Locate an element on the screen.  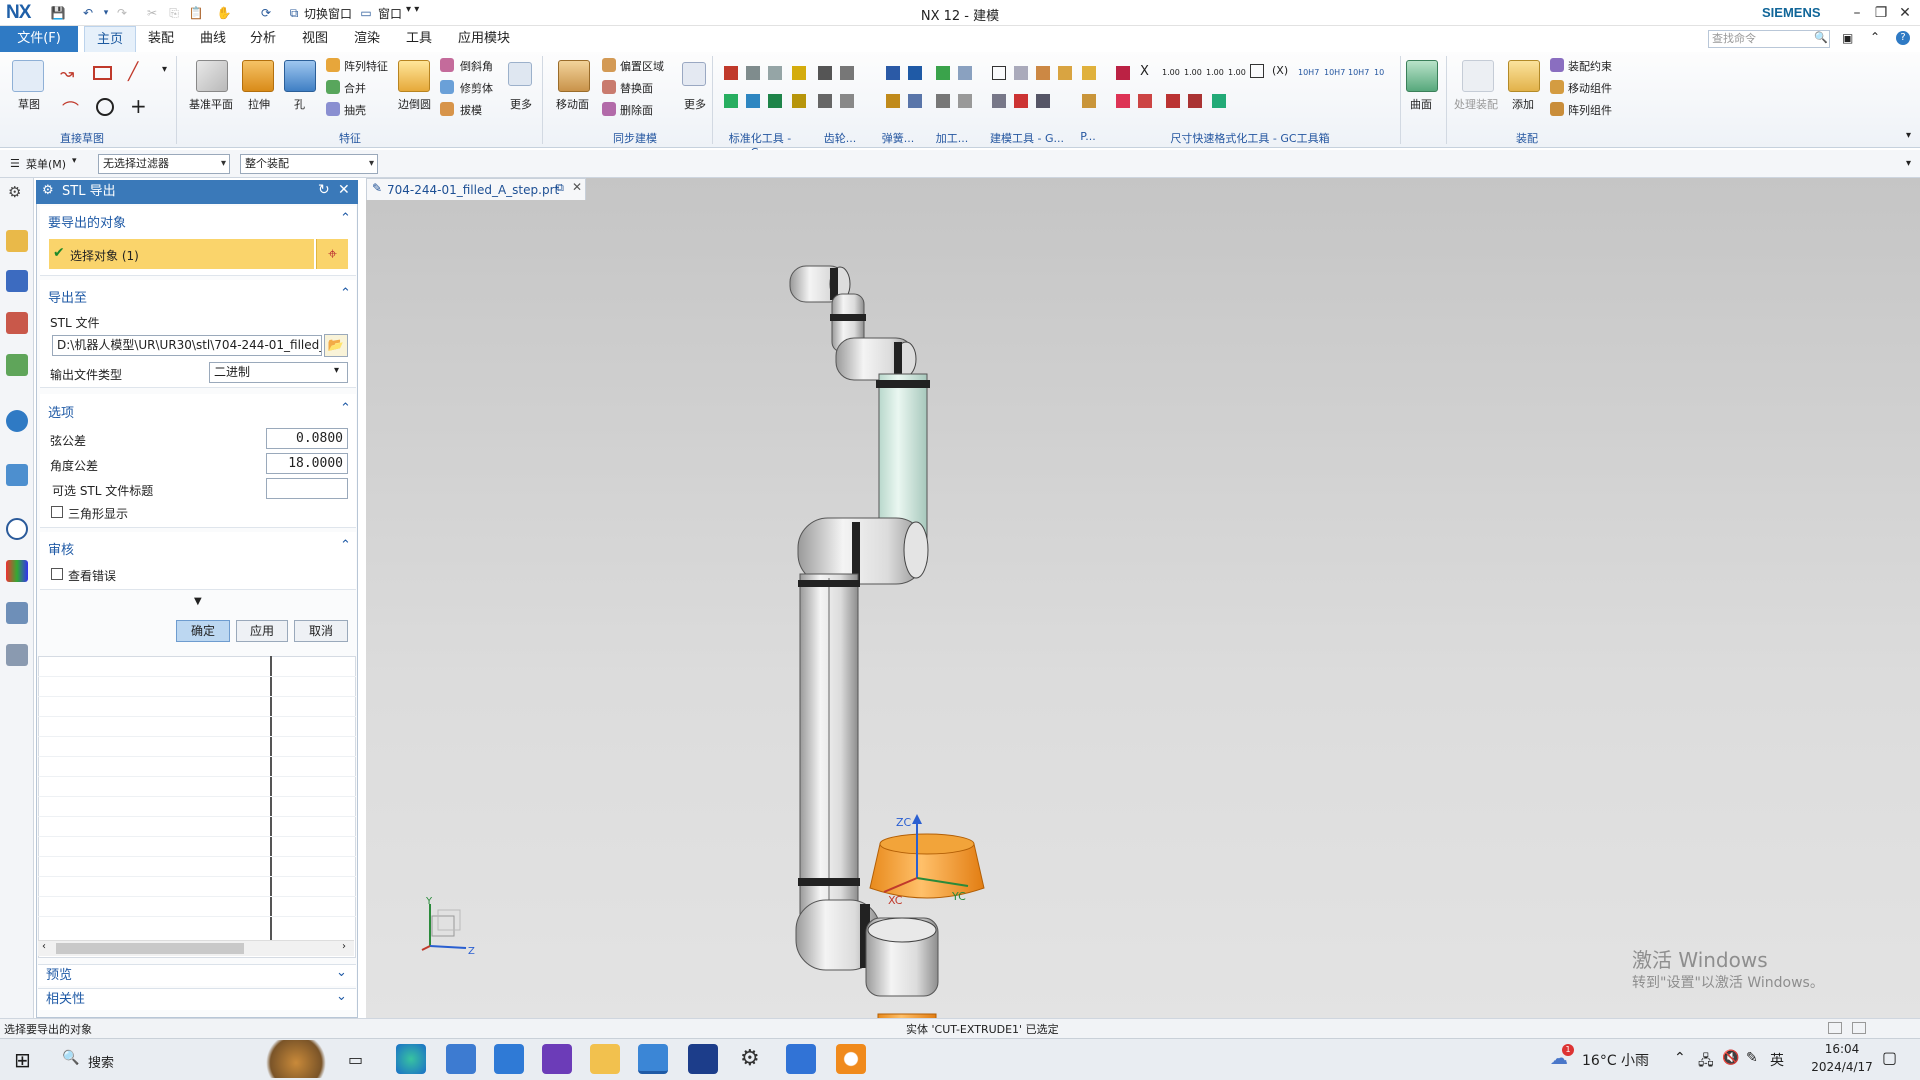
network-icon: 🖧 is located at coordinates (1706, 1062).